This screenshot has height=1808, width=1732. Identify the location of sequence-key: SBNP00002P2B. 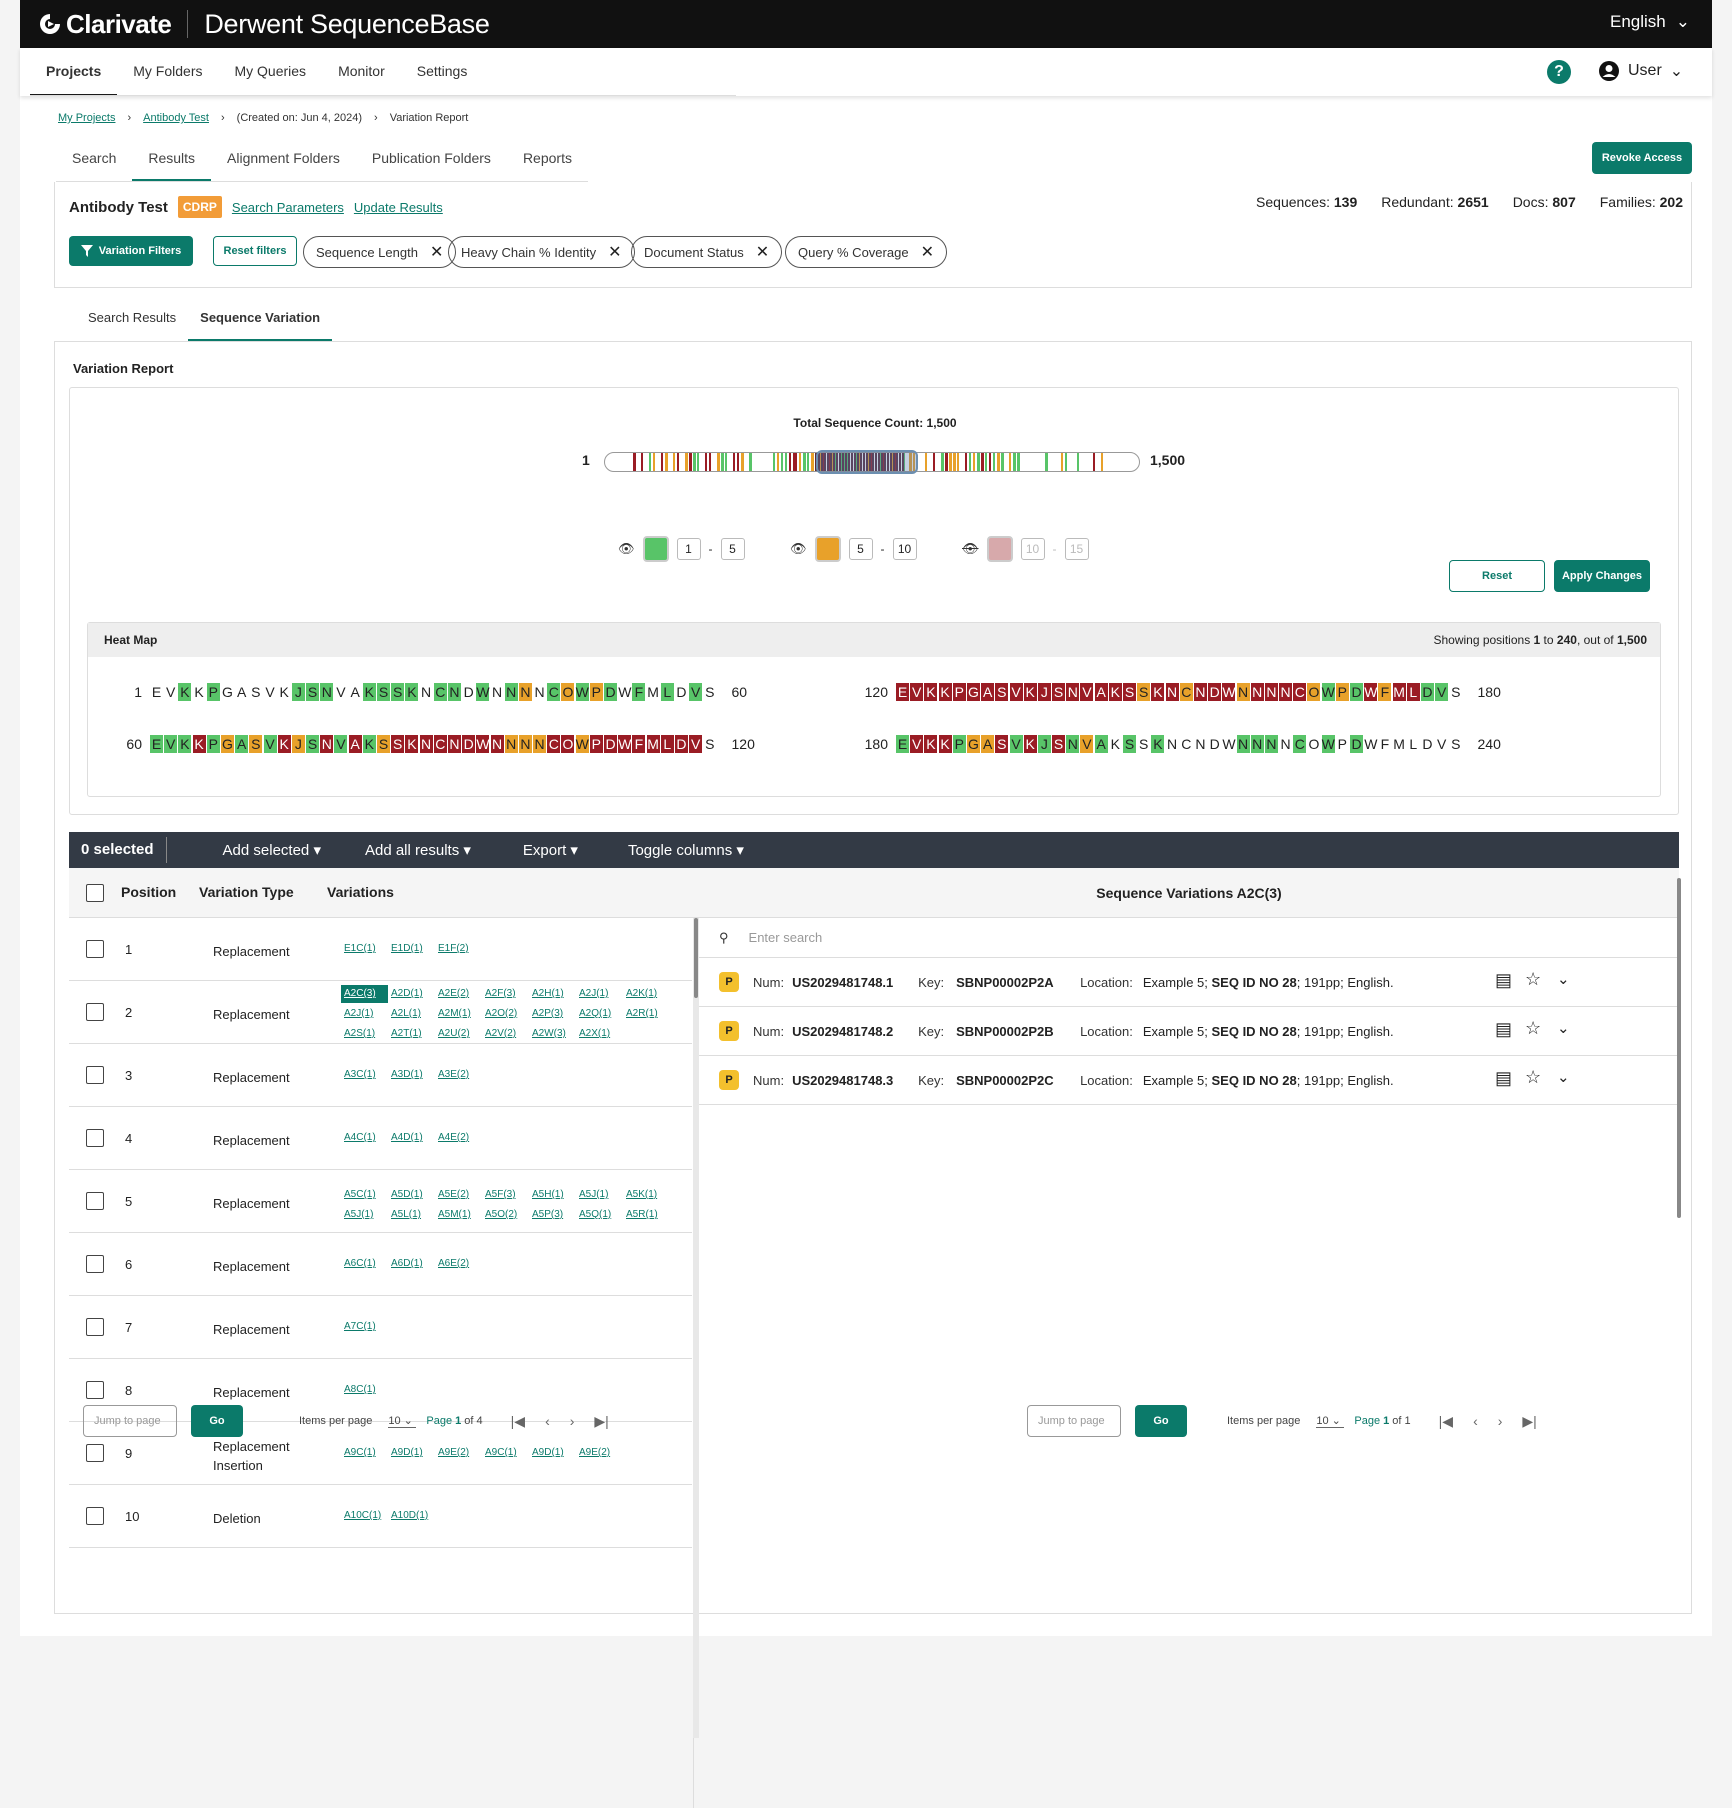
(1014, 1031).